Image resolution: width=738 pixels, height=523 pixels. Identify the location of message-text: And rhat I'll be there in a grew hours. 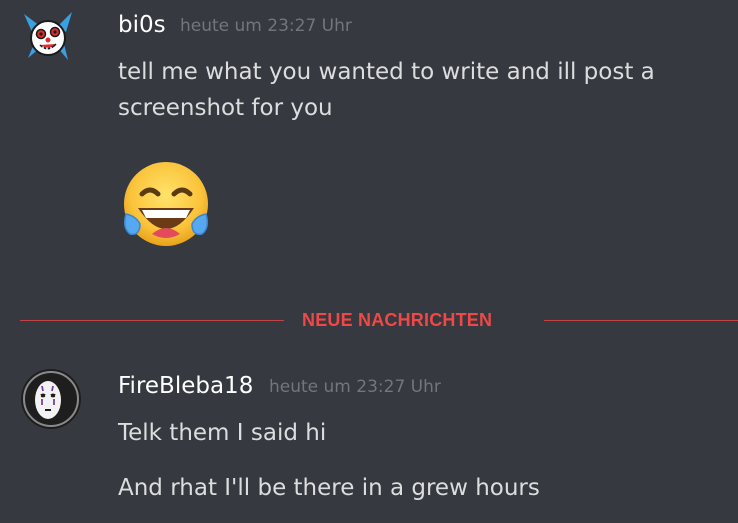
(329, 488).